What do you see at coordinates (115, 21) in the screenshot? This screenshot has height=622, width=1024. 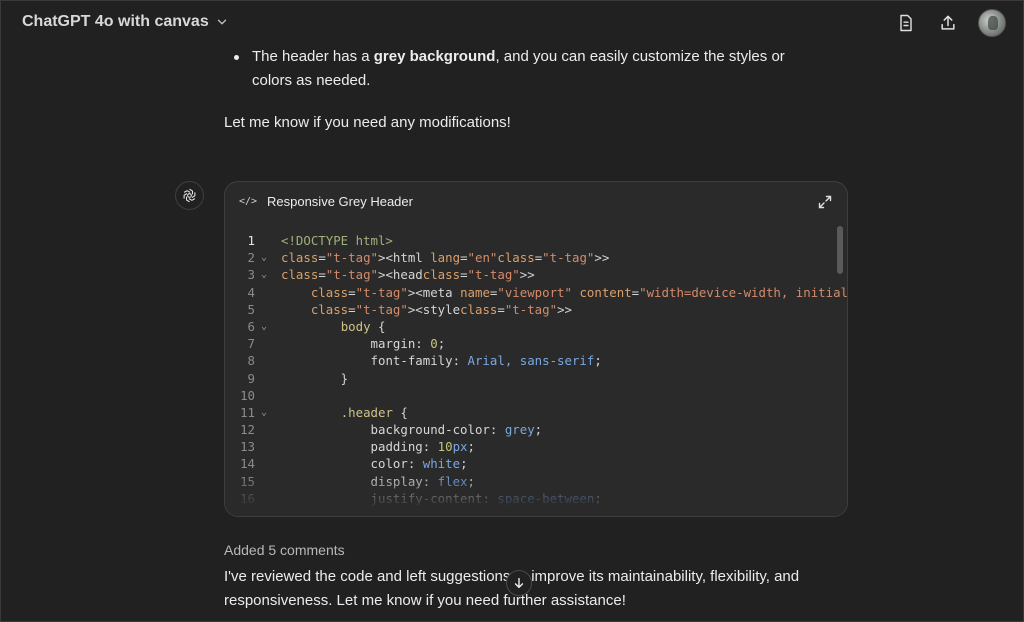 I see `model-label: ChatGPT 4o with canvas` at bounding box center [115, 21].